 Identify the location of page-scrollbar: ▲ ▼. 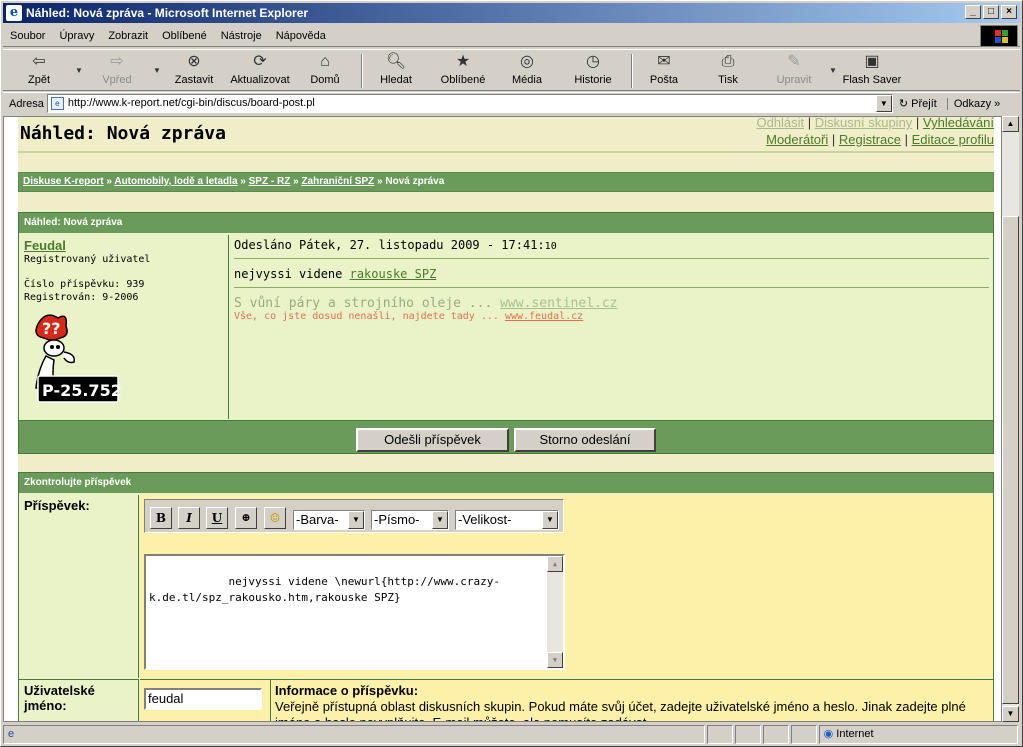
(1010, 419).